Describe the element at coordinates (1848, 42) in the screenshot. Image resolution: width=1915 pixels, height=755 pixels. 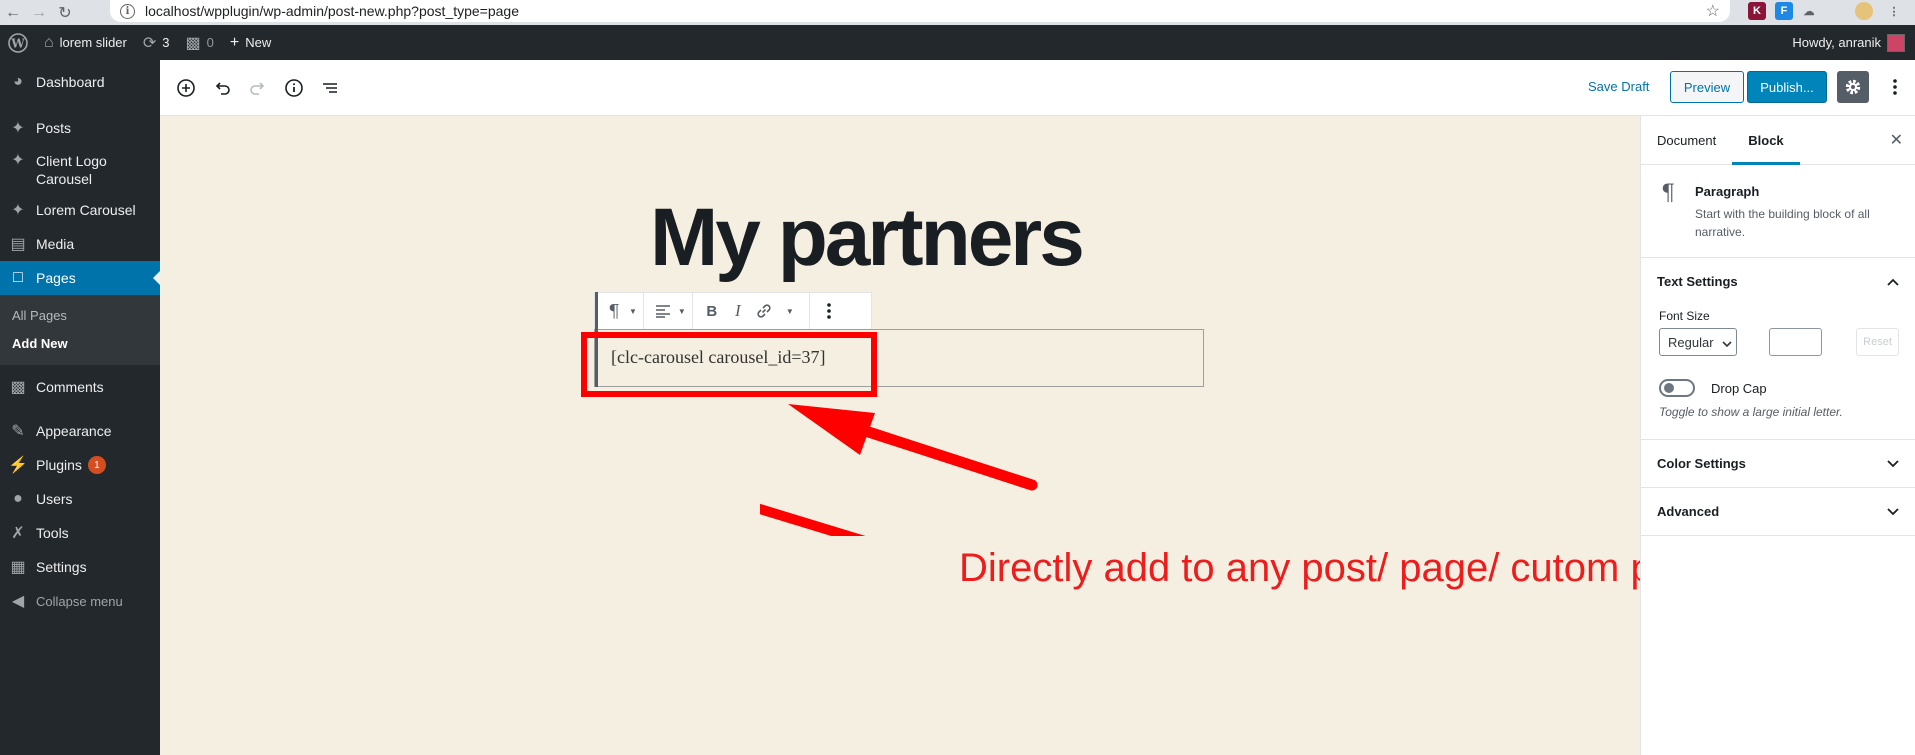
I see `account-menu: Howdy, anranik` at that location.